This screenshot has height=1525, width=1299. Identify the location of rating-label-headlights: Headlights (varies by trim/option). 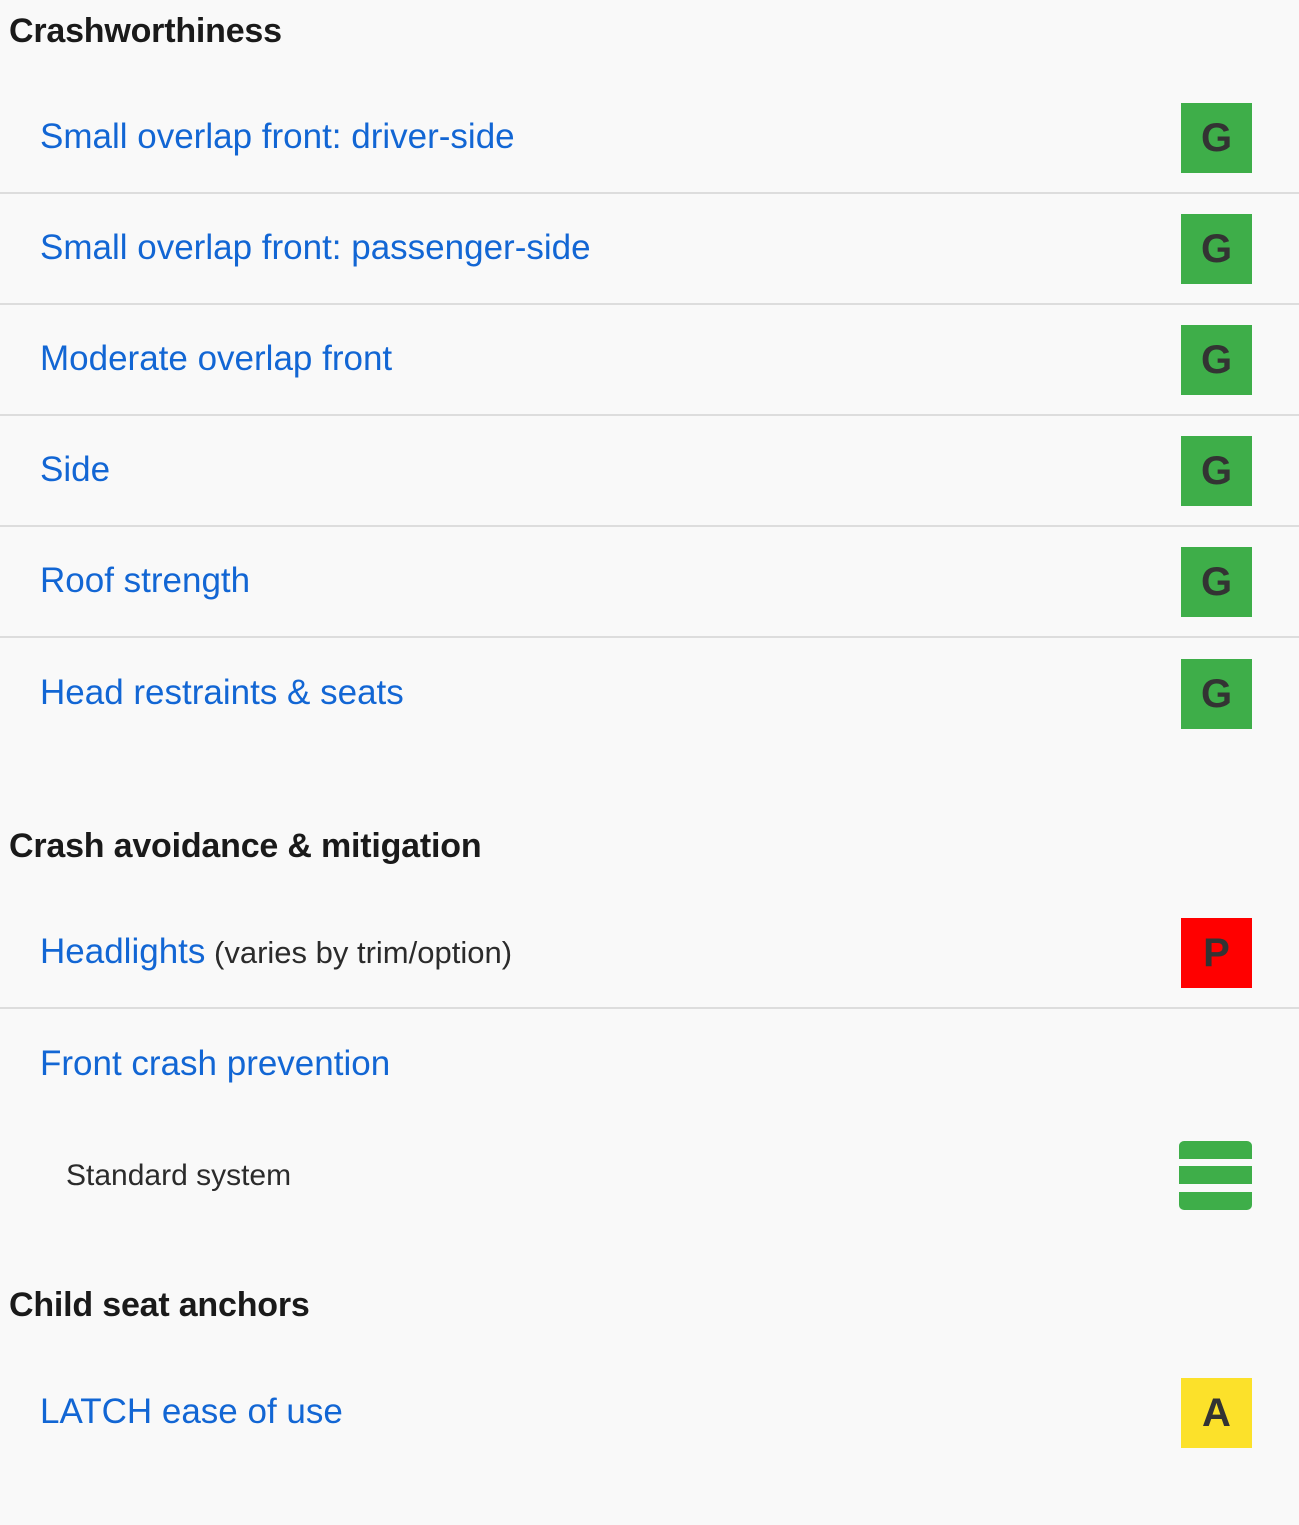
(276, 952).